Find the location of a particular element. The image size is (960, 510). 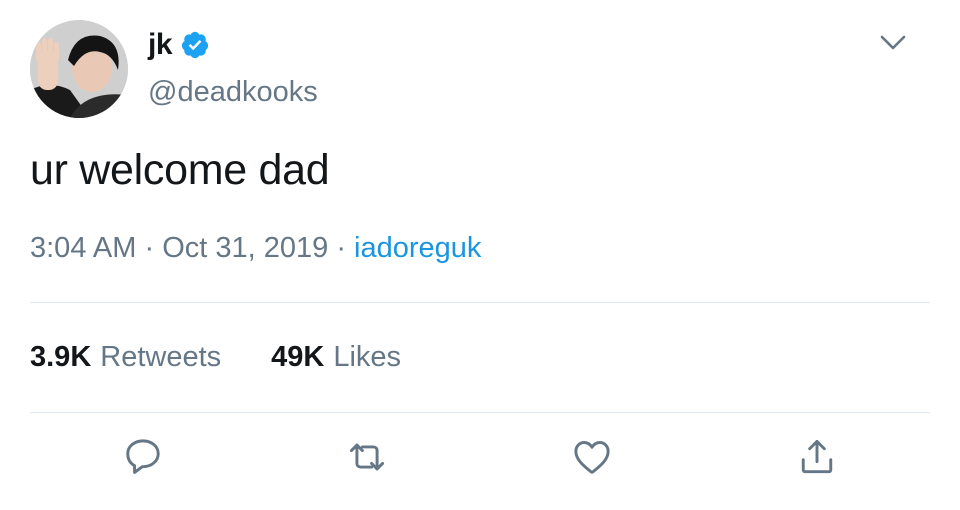

like-button is located at coordinates (592, 457).